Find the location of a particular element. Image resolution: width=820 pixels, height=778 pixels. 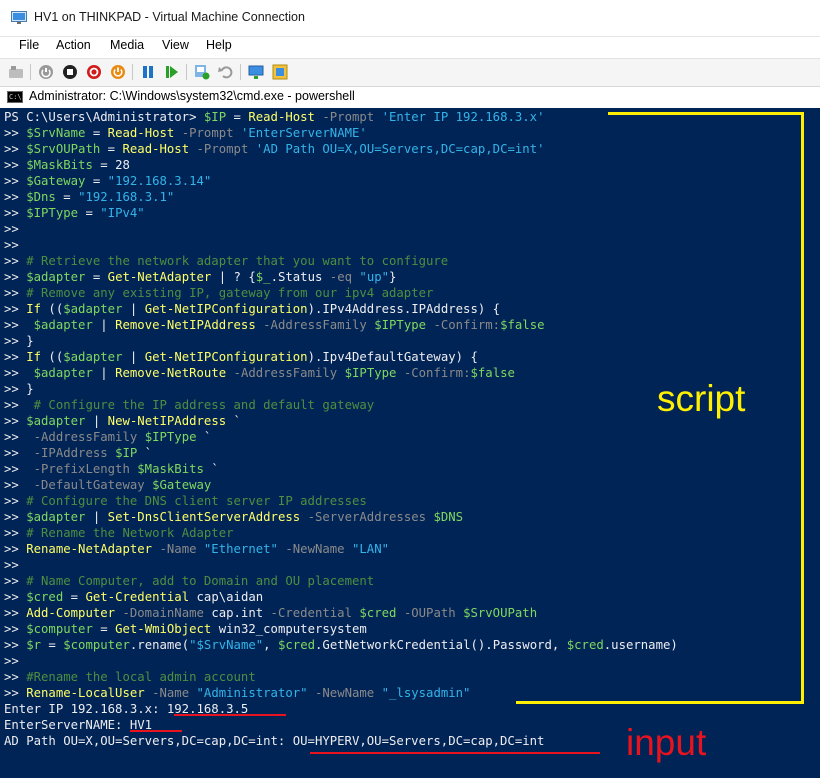

power-icon is located at coordinates (118, 72).